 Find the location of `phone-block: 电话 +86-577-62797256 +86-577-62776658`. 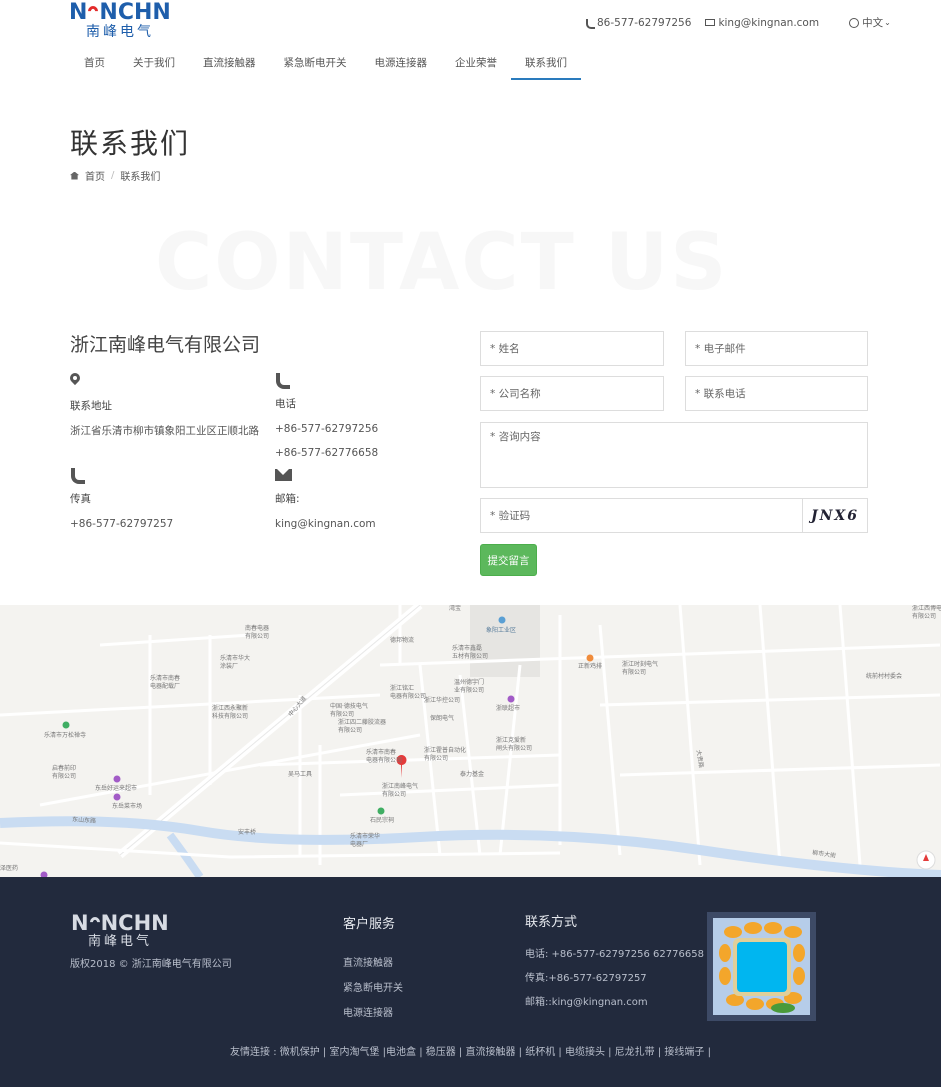

phone-block: 电话 +86-577-62797256 +86-577-62776658 is located at coordinates (326, 419).